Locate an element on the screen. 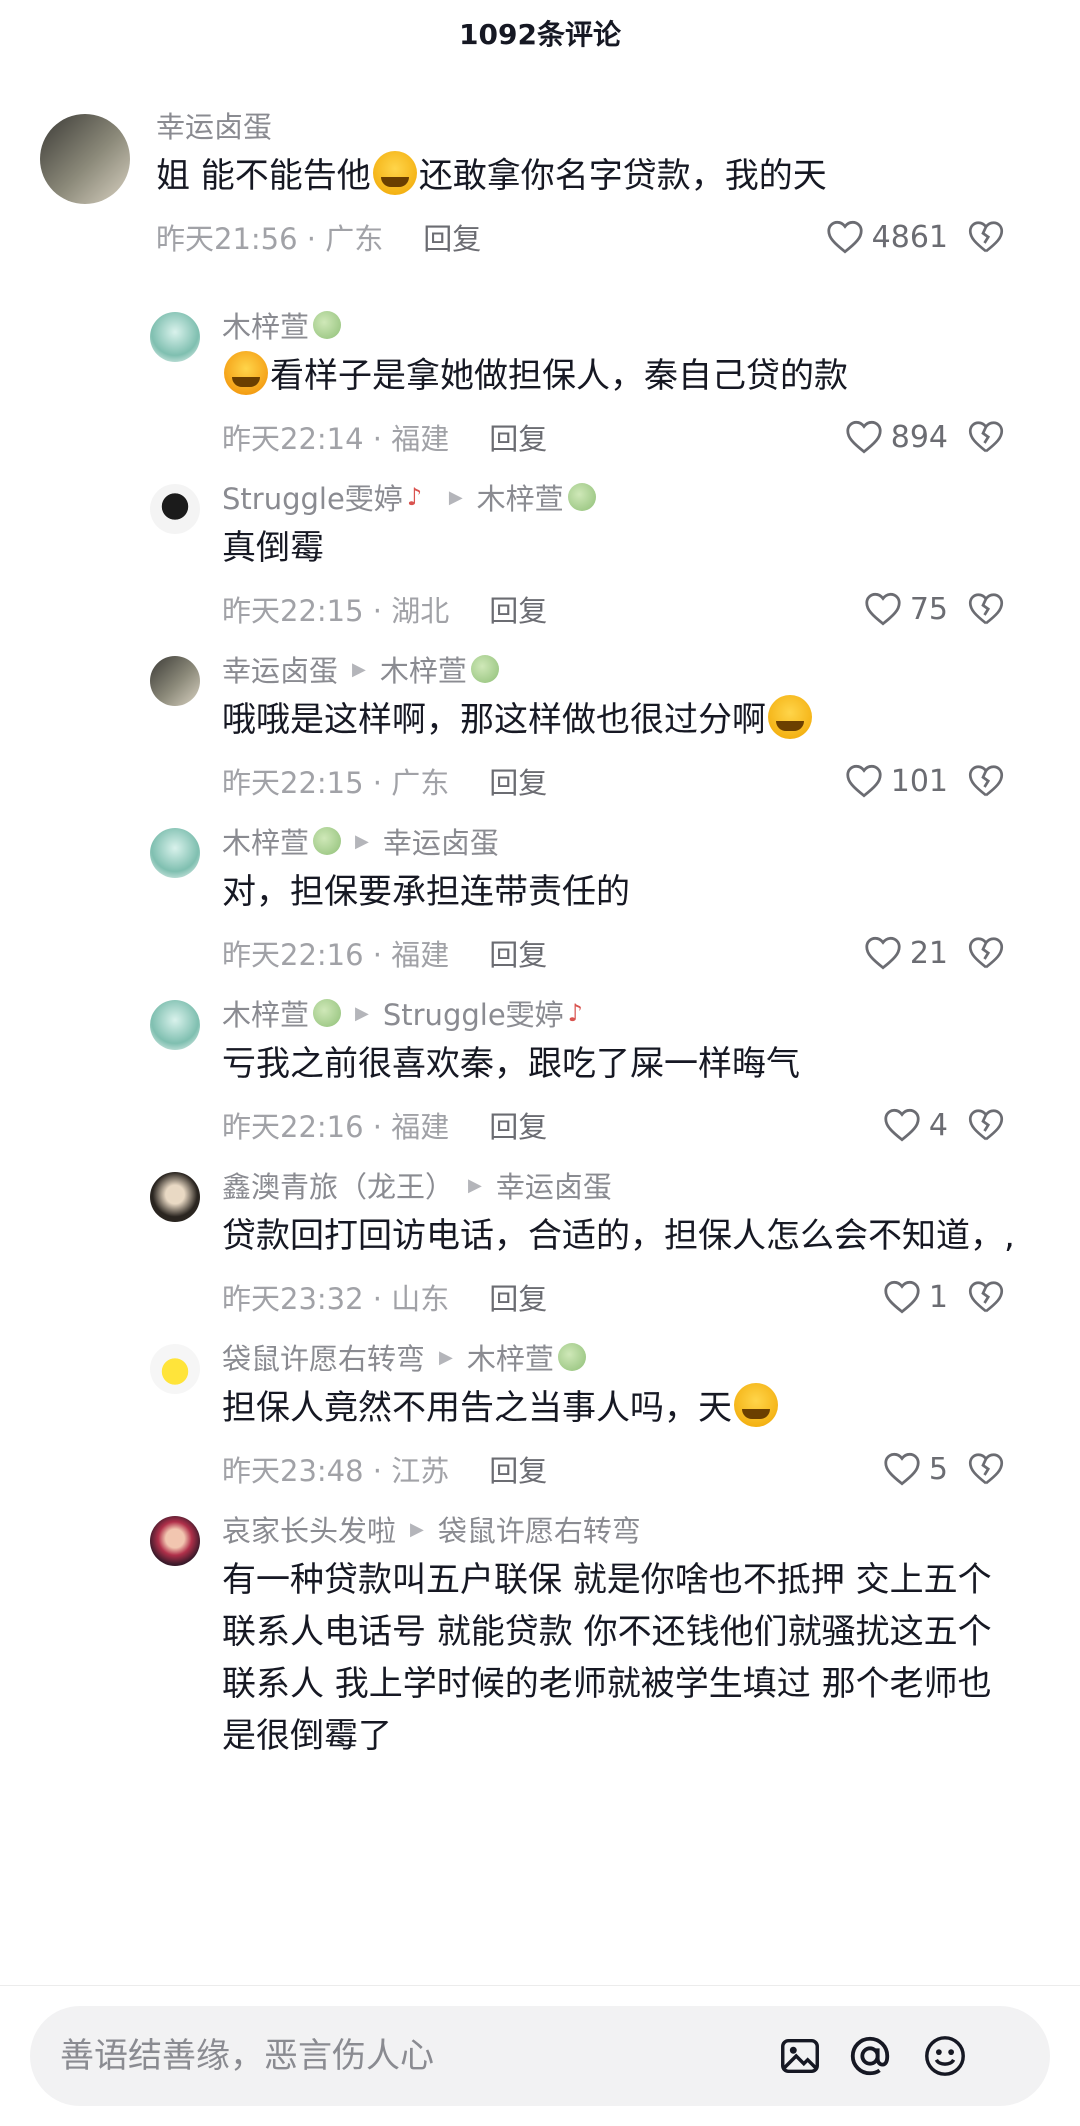  like-button: 4861 is located at coordinates (887, 237).